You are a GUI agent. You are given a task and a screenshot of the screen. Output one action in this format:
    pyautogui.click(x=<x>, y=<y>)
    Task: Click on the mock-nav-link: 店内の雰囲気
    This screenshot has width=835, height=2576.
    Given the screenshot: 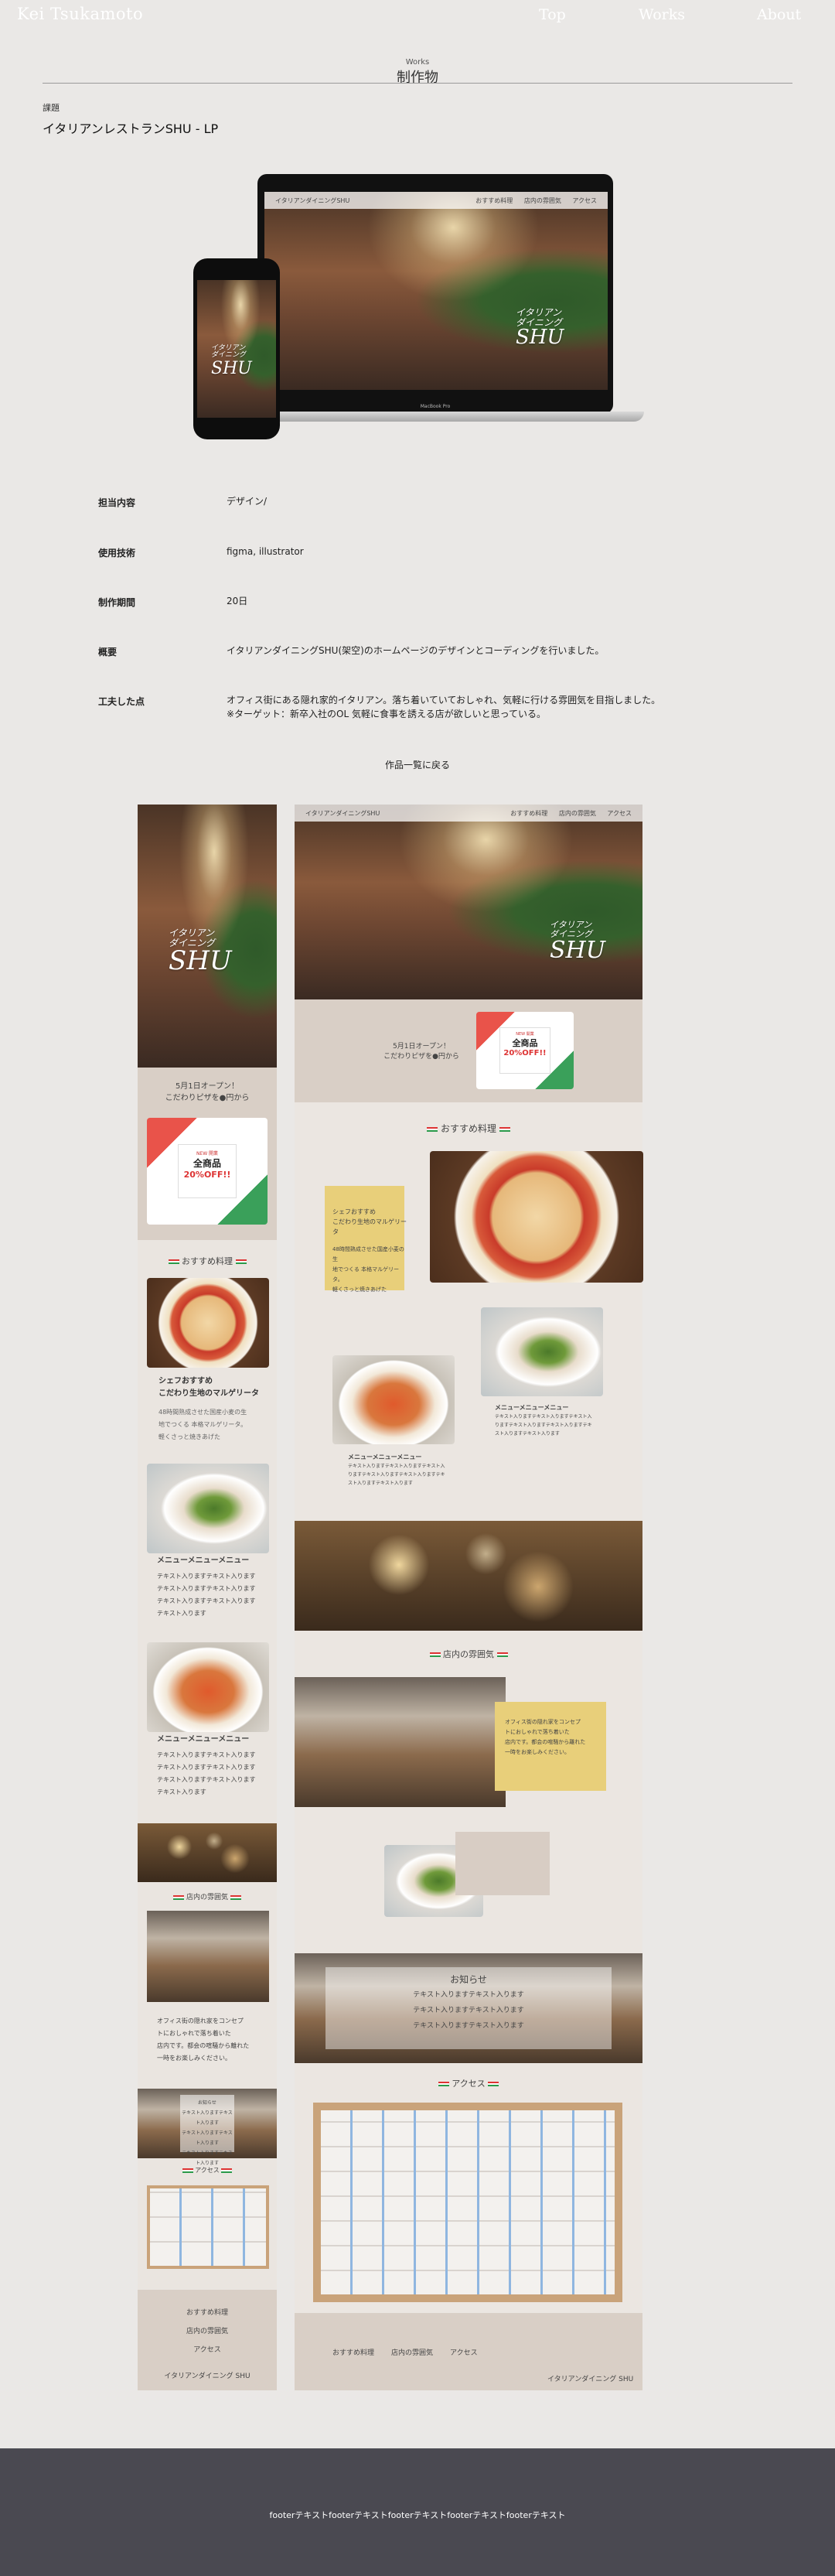 What is the action you would take?
    pyautogui.click(x=542, y=200)
    